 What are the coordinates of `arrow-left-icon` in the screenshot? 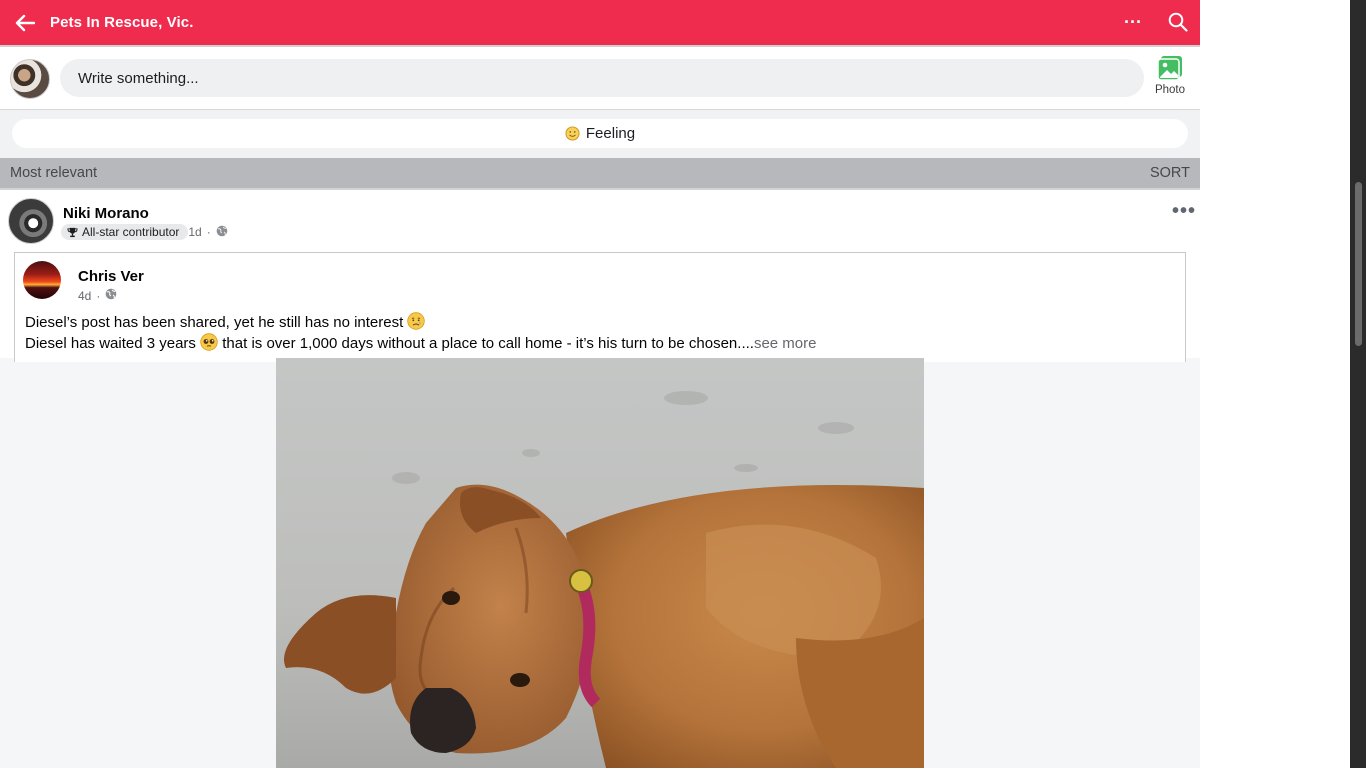 It's located at (25, 22).